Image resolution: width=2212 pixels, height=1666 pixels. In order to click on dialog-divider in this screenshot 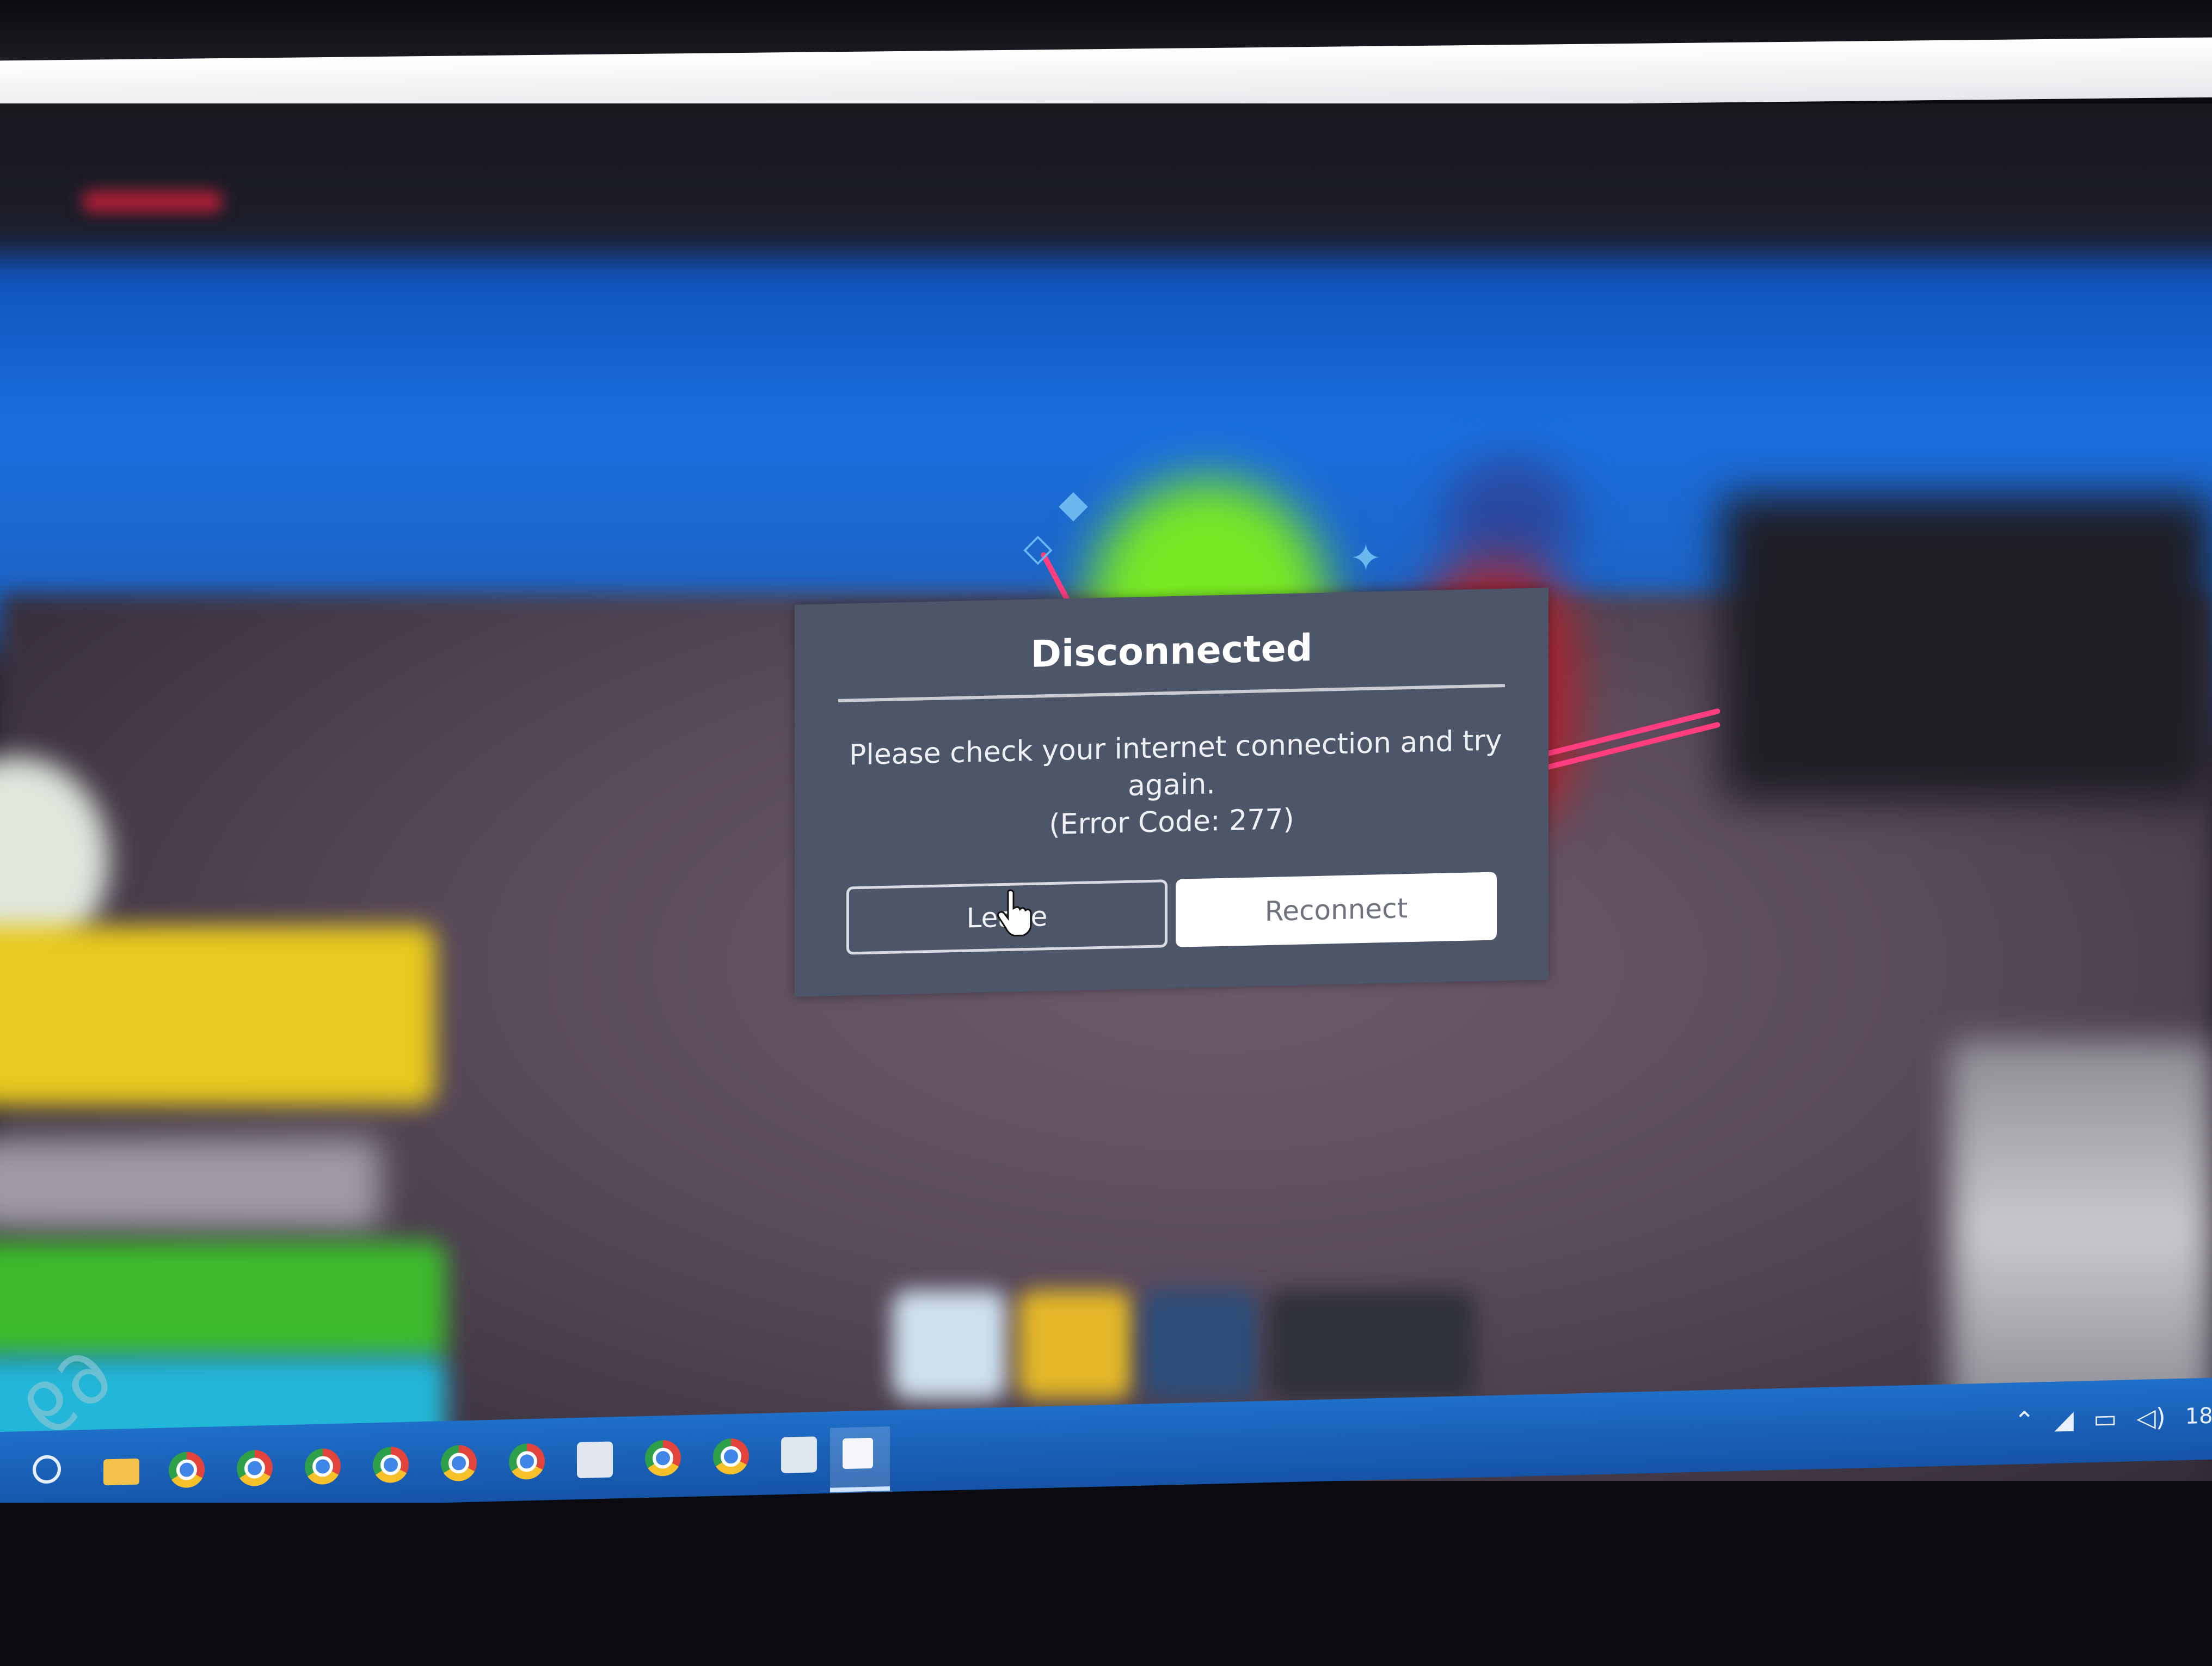, I will do `click(1171, 693)`.